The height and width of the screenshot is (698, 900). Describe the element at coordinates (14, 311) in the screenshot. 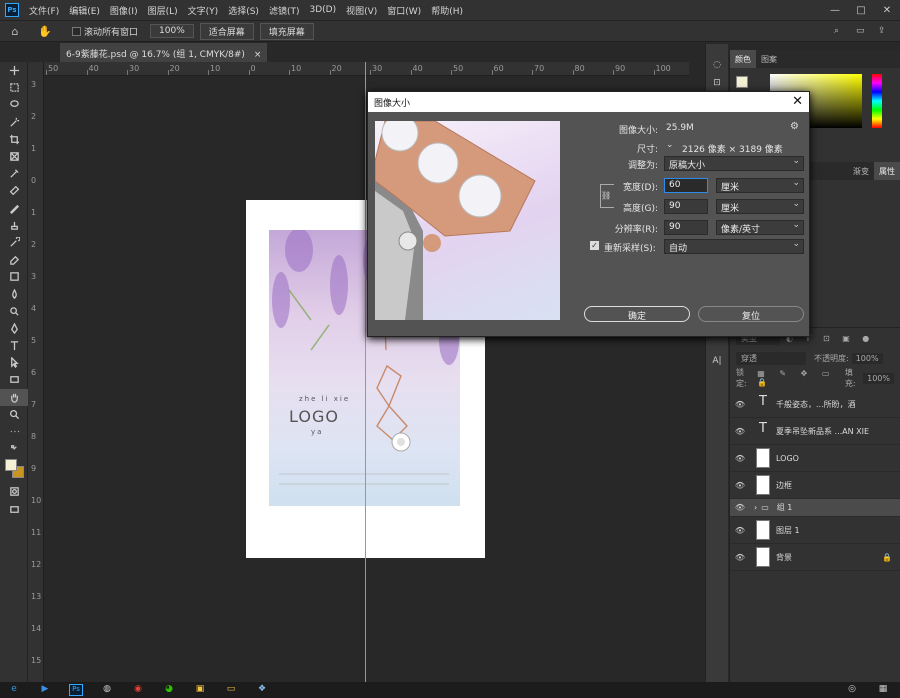

I see `dodge-tool-icon` at that location.